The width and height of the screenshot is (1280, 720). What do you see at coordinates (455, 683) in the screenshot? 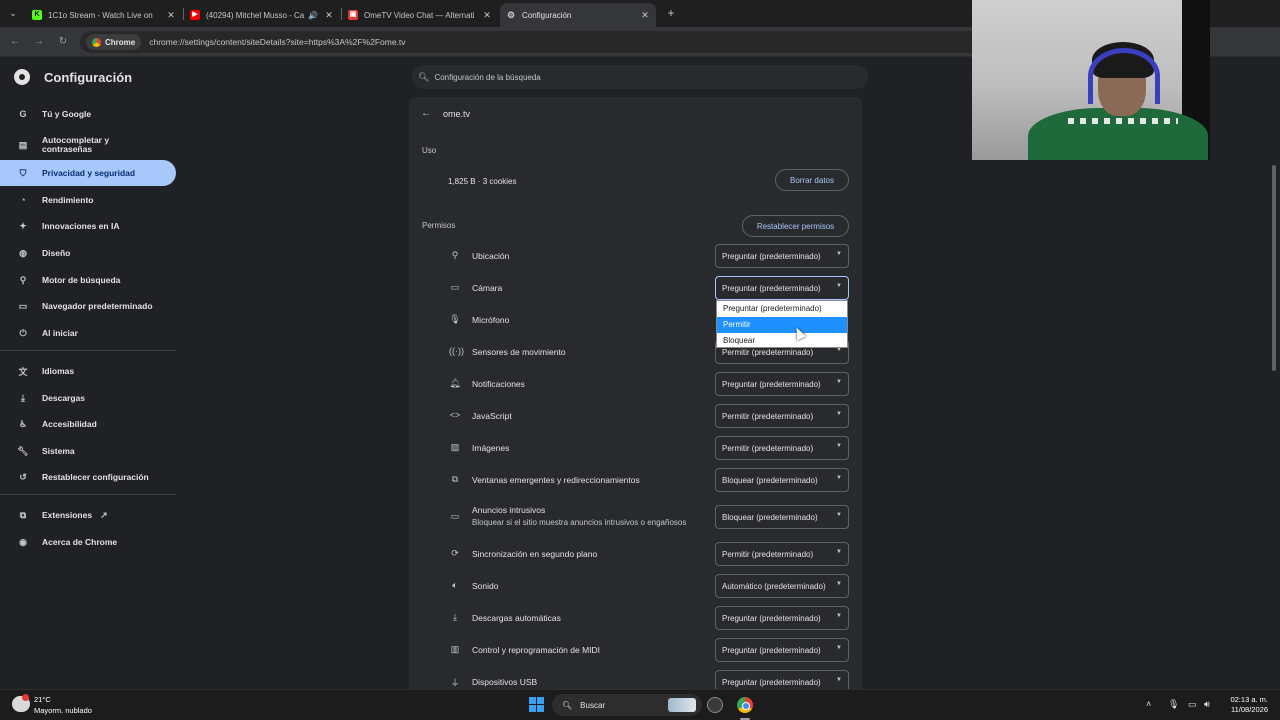
I see `usb-icon: ⏚` at bounding box center [455, 683].